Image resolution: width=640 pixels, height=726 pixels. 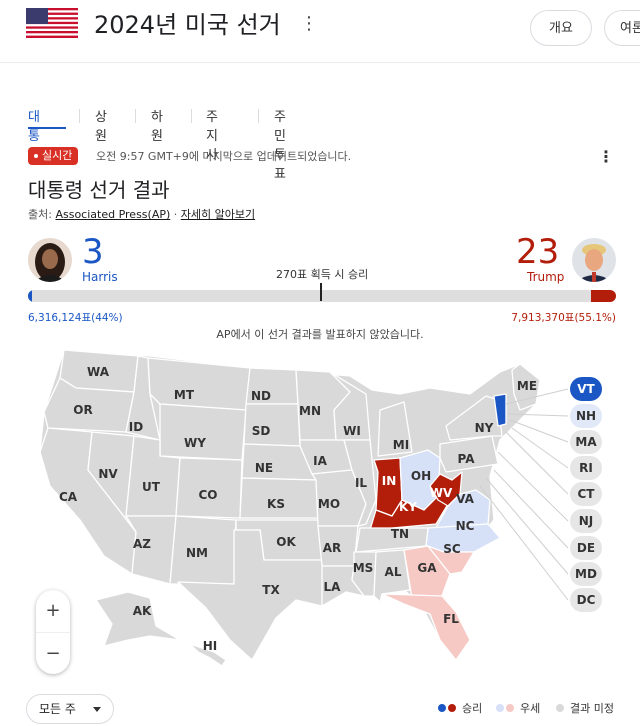 I want to click on threshold-label: 270표 획득 시 승리, so click(x=322, y=274).